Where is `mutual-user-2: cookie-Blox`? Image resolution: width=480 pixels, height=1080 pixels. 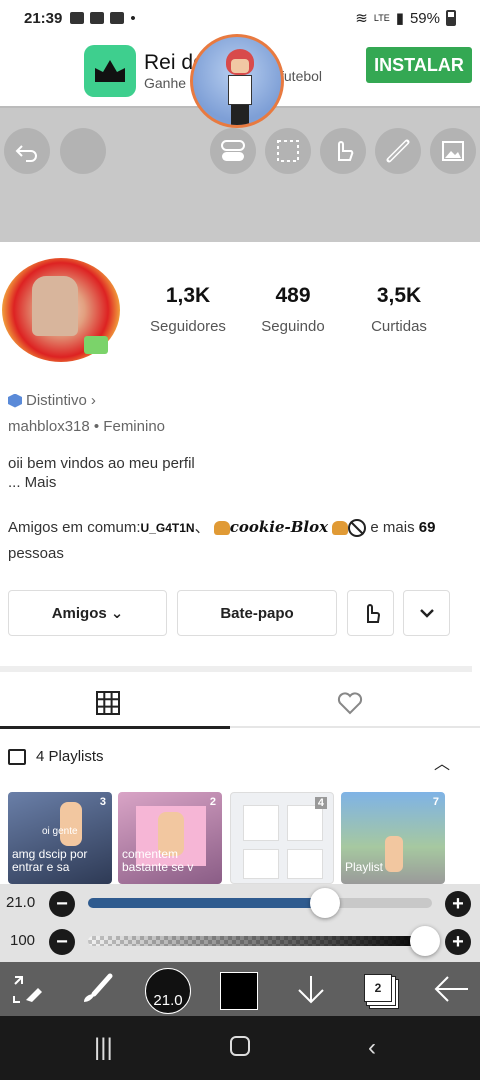 mutual-user-2: cookie-Blox is located at coordinates (279, 527).